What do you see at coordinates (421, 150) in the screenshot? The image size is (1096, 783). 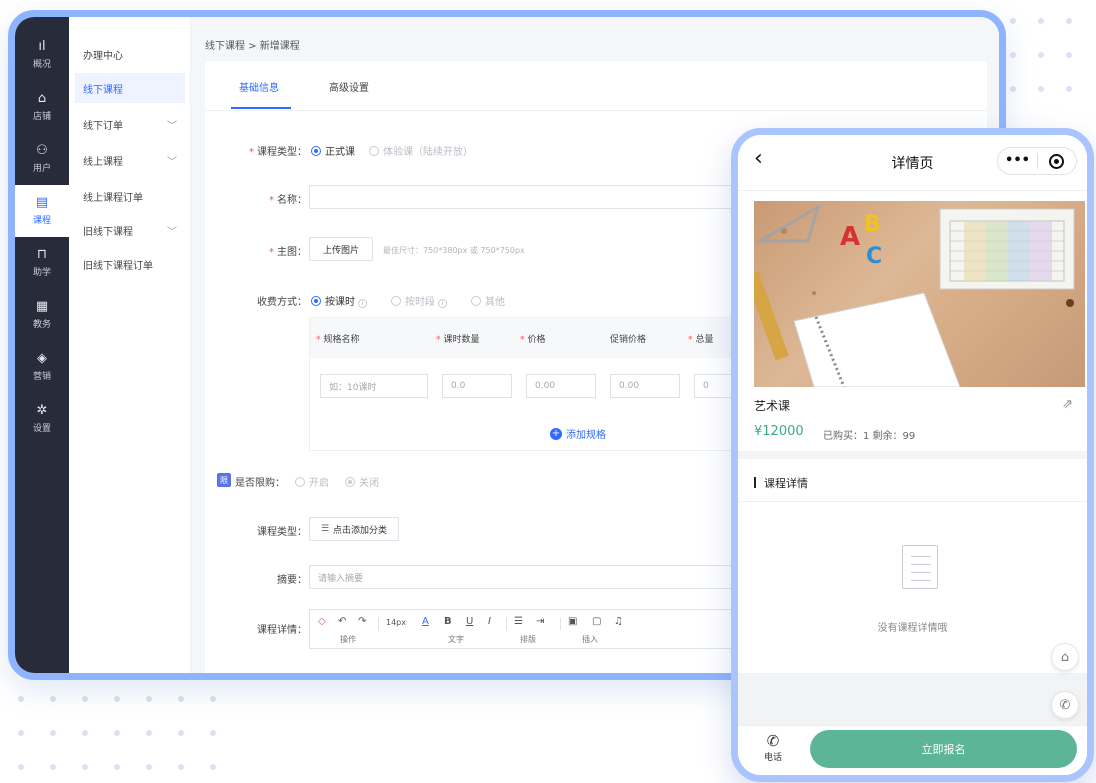 I see `radio-trial-course: 体验课（陆续开放）` at bounding box center [421, 150].